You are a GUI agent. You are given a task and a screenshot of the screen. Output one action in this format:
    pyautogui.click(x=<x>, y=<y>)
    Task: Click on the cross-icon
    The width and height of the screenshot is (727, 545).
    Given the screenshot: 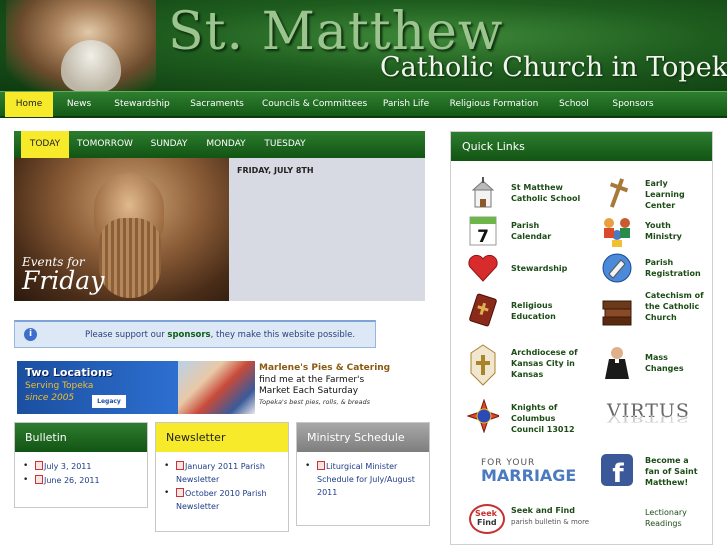 What is the action you would take?
    pyautogui.click(x=617, y=193)
    